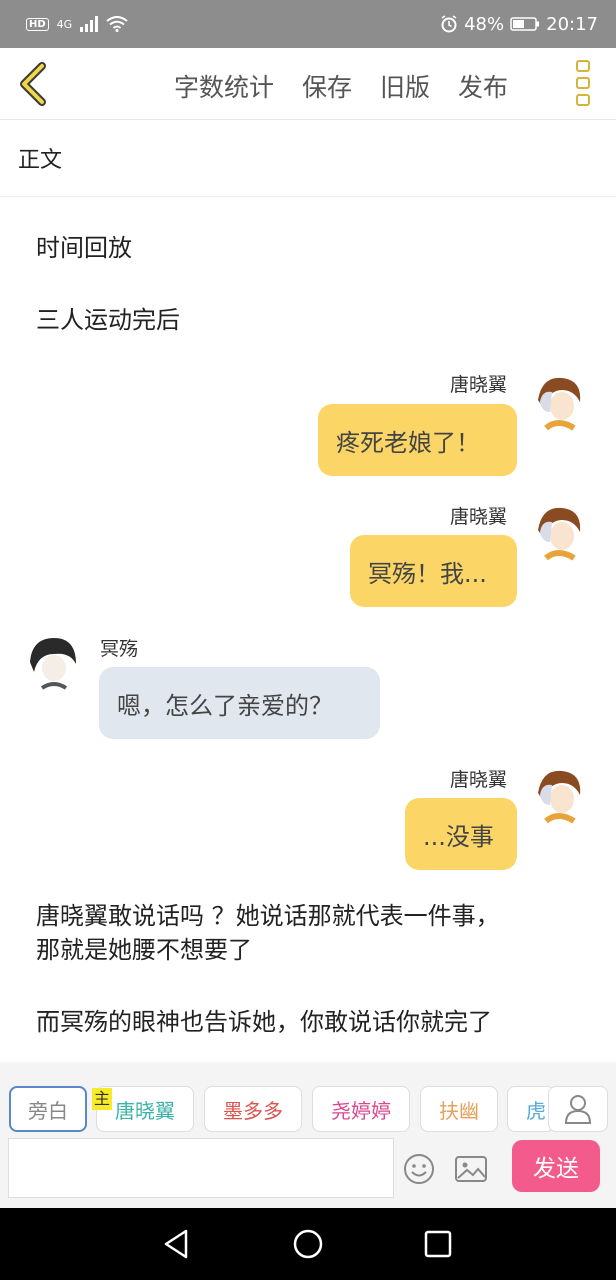 The width and height of the screenshot is (616, 1280). I want to click on battery-percent: 48%, so click(484, 24).